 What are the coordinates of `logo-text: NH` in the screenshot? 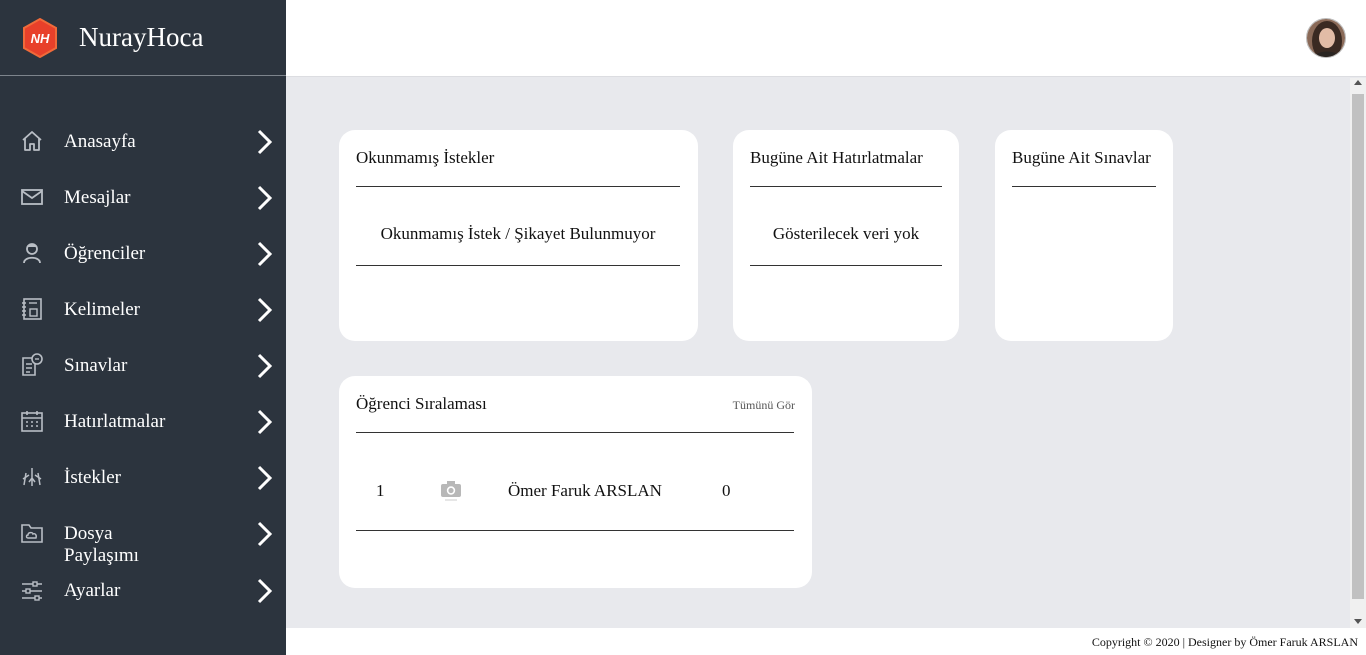 It's located at (40, 38).